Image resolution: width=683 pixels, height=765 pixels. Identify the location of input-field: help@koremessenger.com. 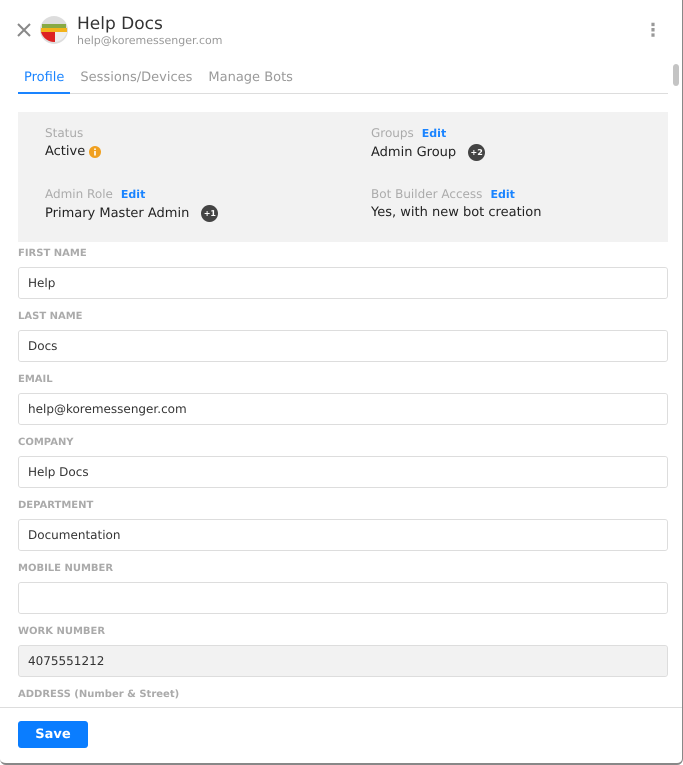
(343, 409).